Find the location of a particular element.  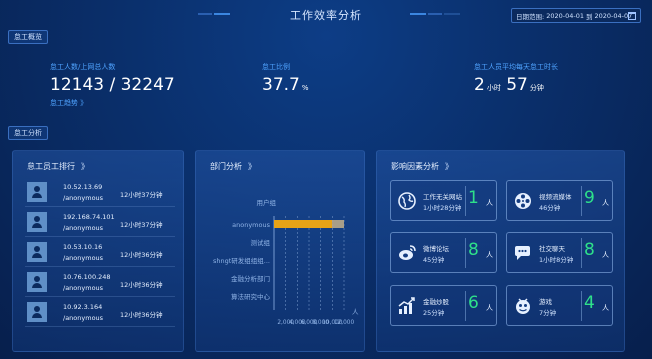

kpi-ratio-value-row: 37.7% is located at coordinates (285, 85).